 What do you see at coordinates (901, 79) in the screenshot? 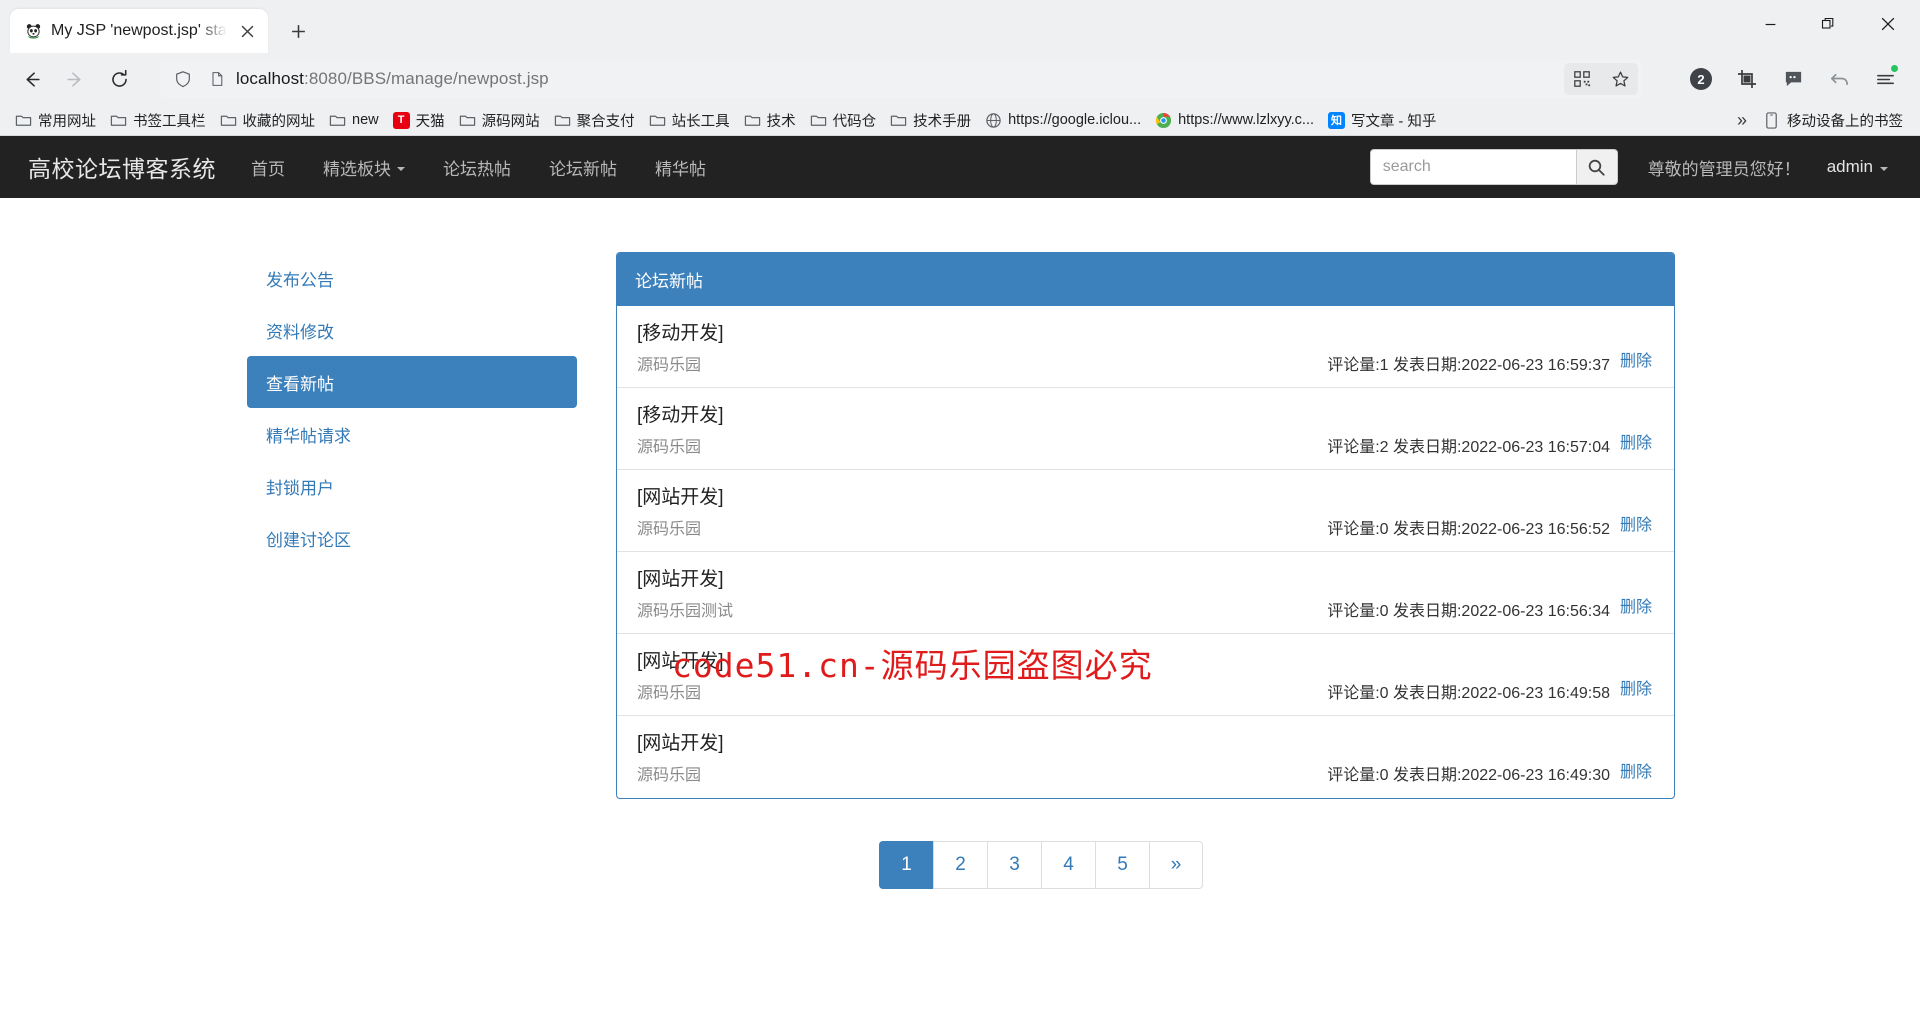
I see `address-bar: localhost:8080/BBS/manage/newpost.jsp` at bounding box center [901, 79].